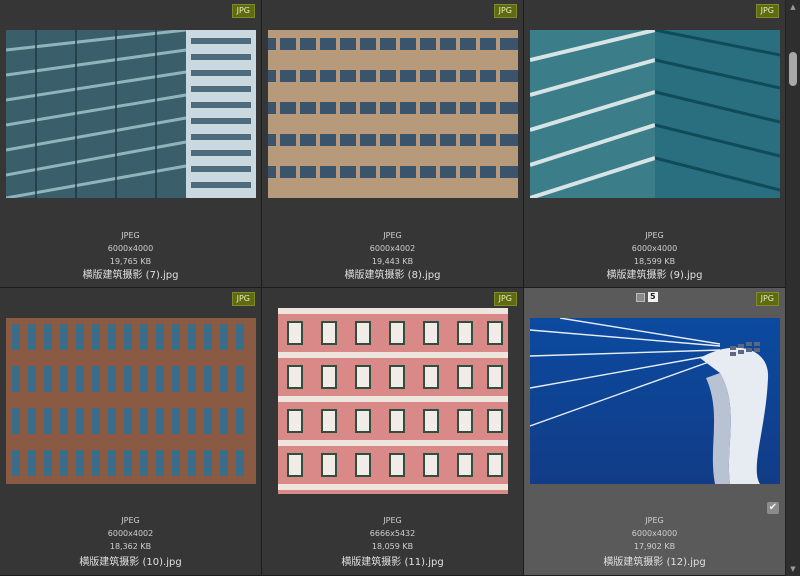 The image size is (800, 576). What do you see at coordinates (130, 546) in the screenshot?
I see `file-size: 18,362 KB` at bounding box center [130, 546].